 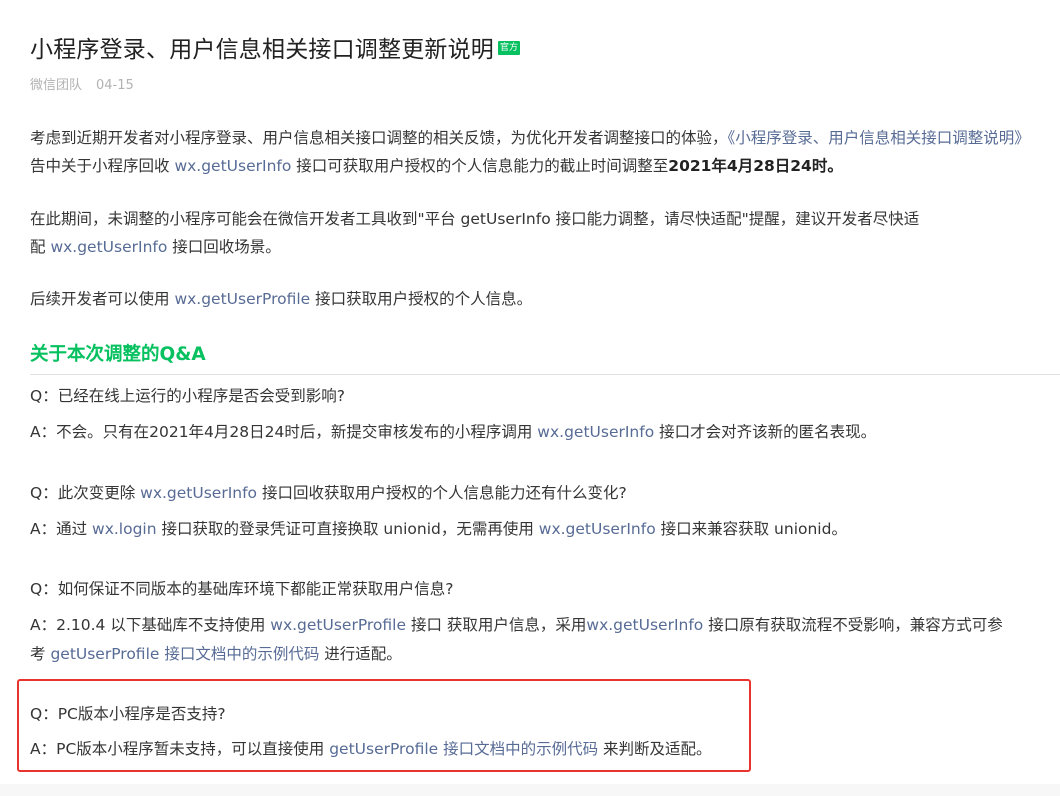 I want to click on question-1: Q：已经在线上运行的小程序是否会受到影响?, so click(x=187, y=396).